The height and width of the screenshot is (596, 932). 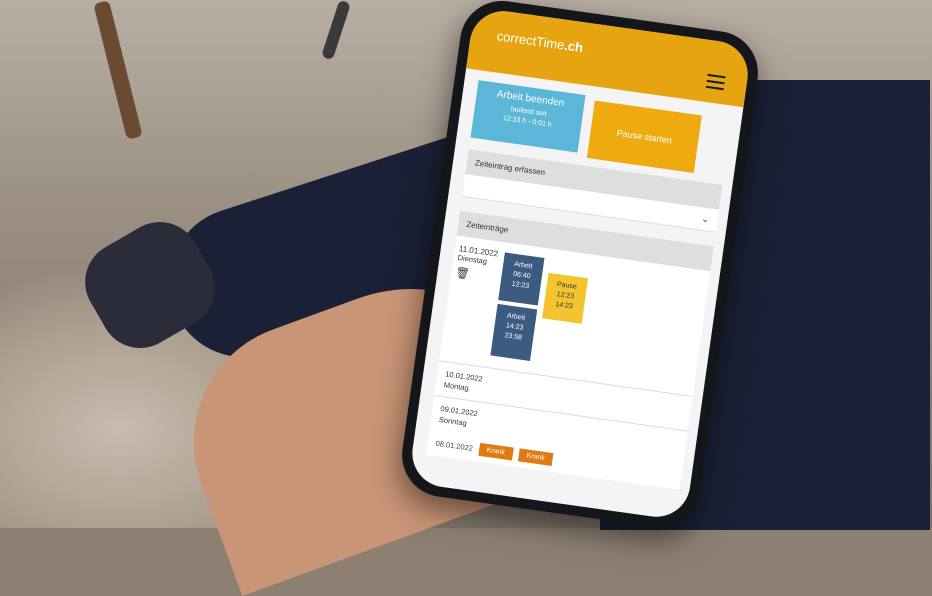 What do you see at coordinates (644, 136) in the screenshot?
I see `start-pause-button: Pause starten` at bounding box center [644, 136].